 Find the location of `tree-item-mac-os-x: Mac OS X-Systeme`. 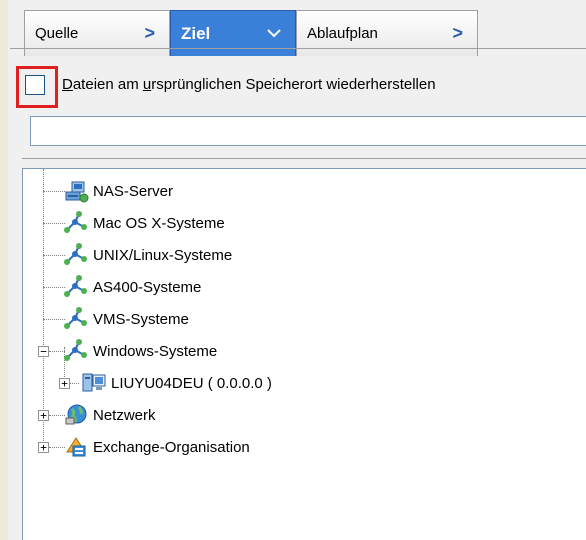

tree-item-mac-os-x: Mac OS X-Systeme is located at coordinates (144, 223).